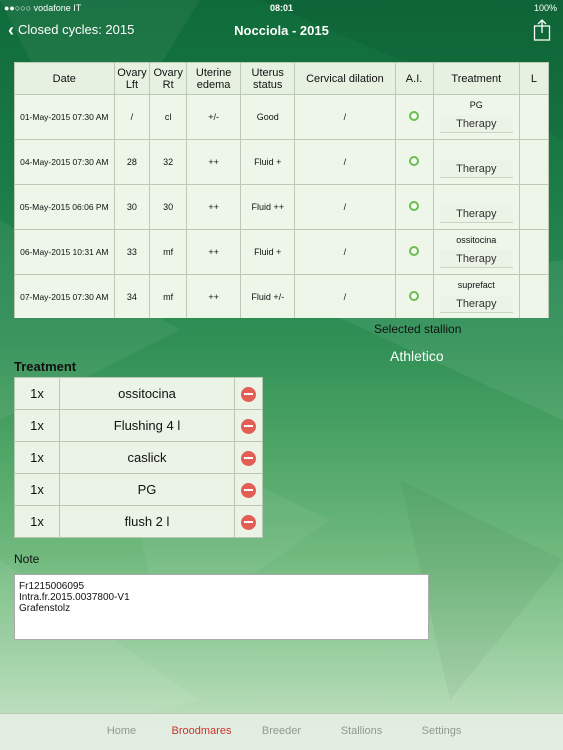  I want to click on col-header-ai: A.I., so click(414, 78).